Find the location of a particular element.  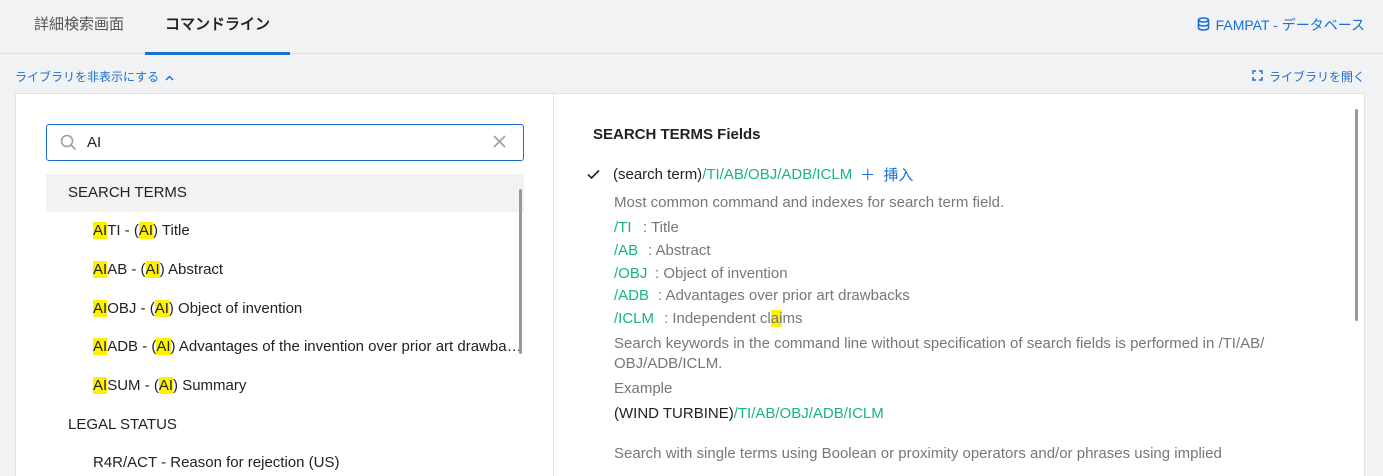

field-desc: : Object of invention is located at coordinates (721, 273).